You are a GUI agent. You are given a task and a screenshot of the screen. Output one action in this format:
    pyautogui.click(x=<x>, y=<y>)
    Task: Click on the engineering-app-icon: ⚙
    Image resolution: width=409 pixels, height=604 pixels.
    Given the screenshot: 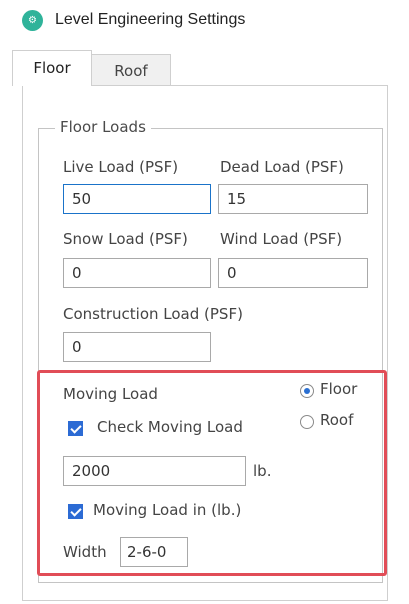 What is the action you would take?
    pyautogui.click(x=32, y=20)
    